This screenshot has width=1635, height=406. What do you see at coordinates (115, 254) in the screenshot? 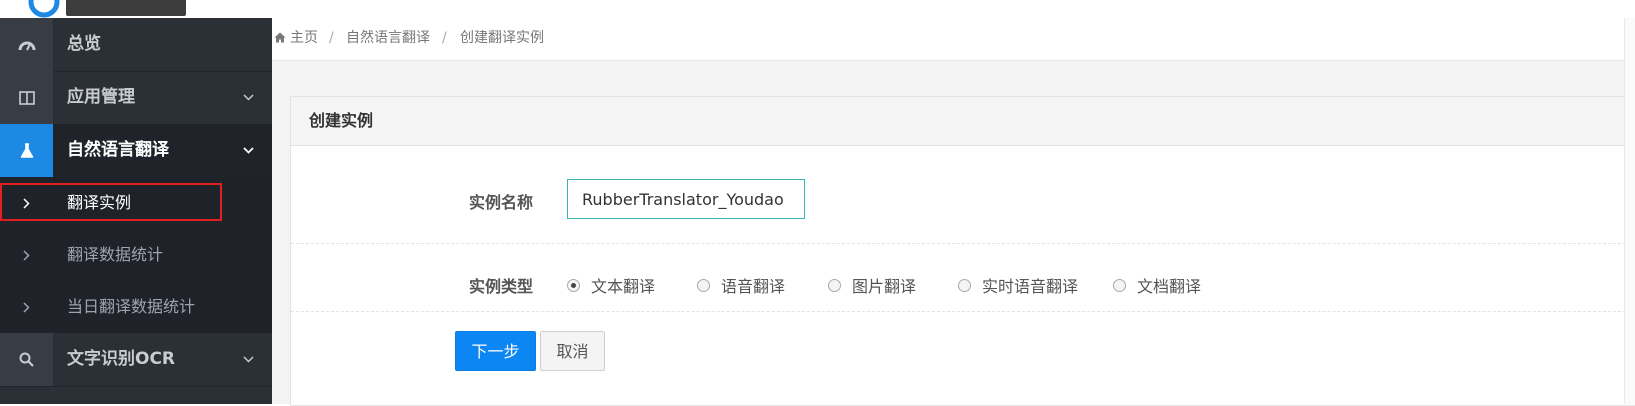
I see `sidebar-subitem-label: 翻译数据统计` at bounding box center [115, 254].